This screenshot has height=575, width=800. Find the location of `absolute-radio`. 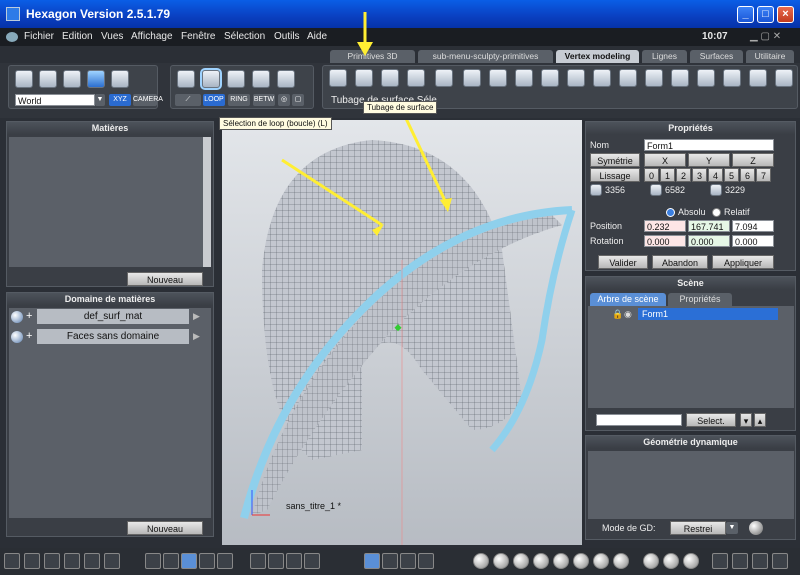

absolute-radio is located at coordinates (670, 212).